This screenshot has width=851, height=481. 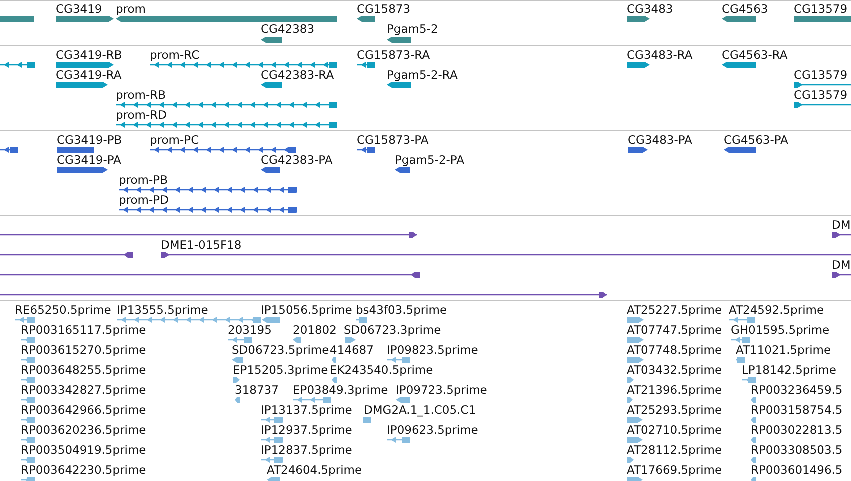 What do you see at coordinates (797, 430) in the screenshot?
I see `feature-label: RP003022813.5` at bounding box center [797, 430].